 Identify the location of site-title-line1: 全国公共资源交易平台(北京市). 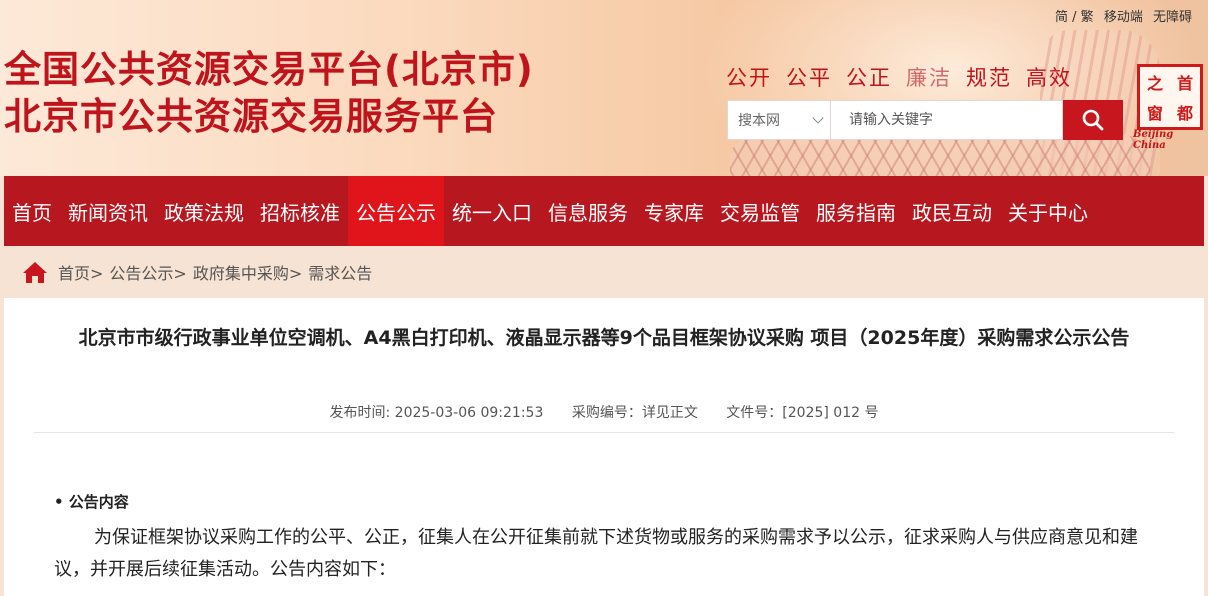
(269, 69).